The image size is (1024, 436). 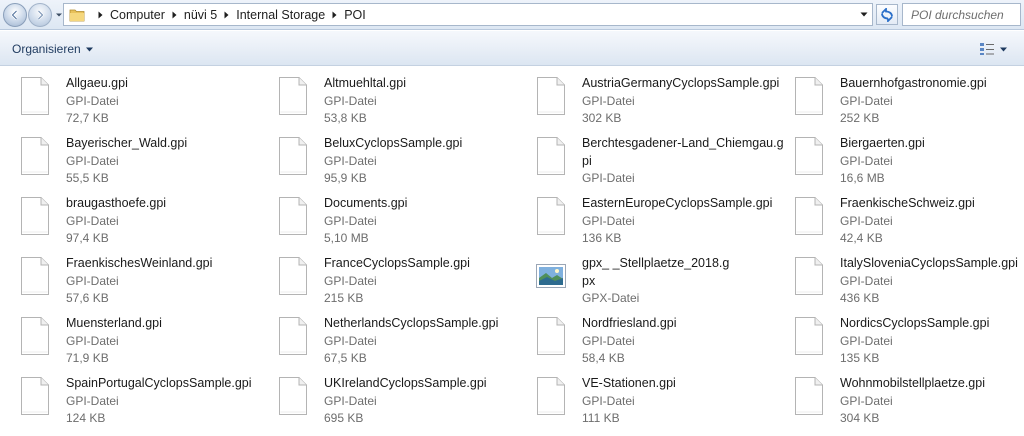 What do you see at coordinates (551, 276) in the screenshot?
I see `image-file-icon` at bounding box center [551, 276].